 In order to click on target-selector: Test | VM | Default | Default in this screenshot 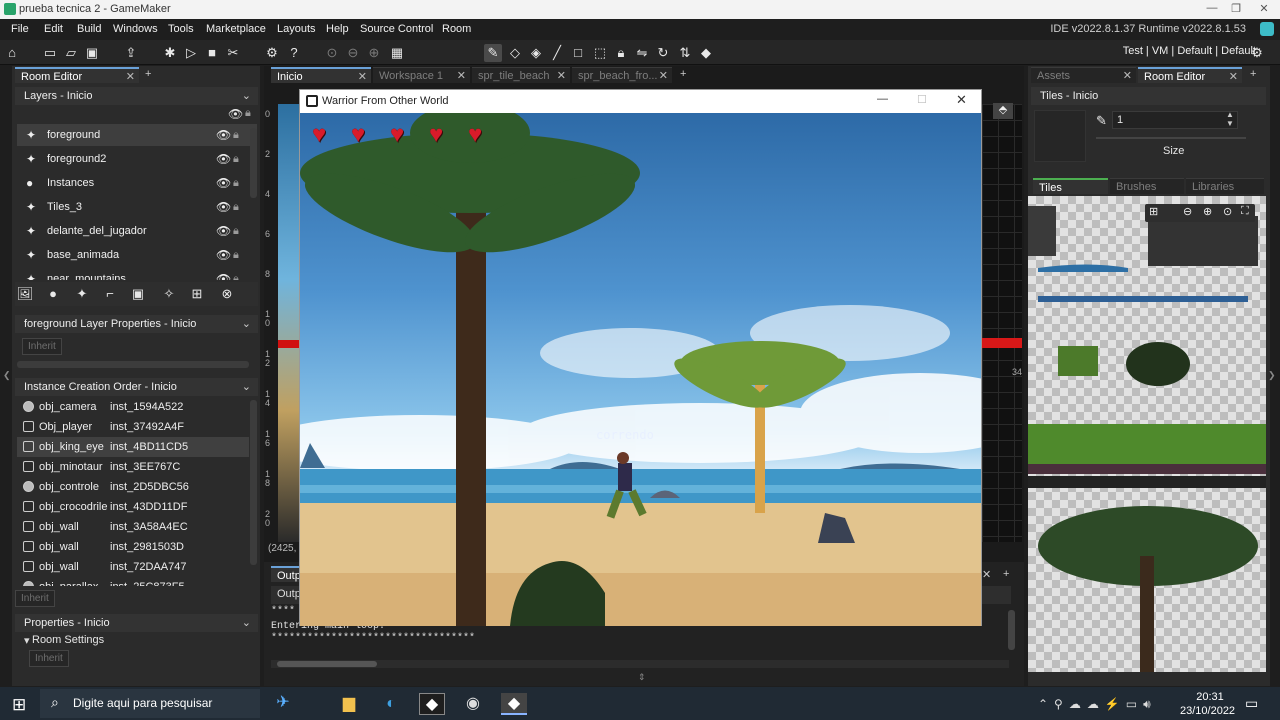, I will do `click(1189, 51)`.